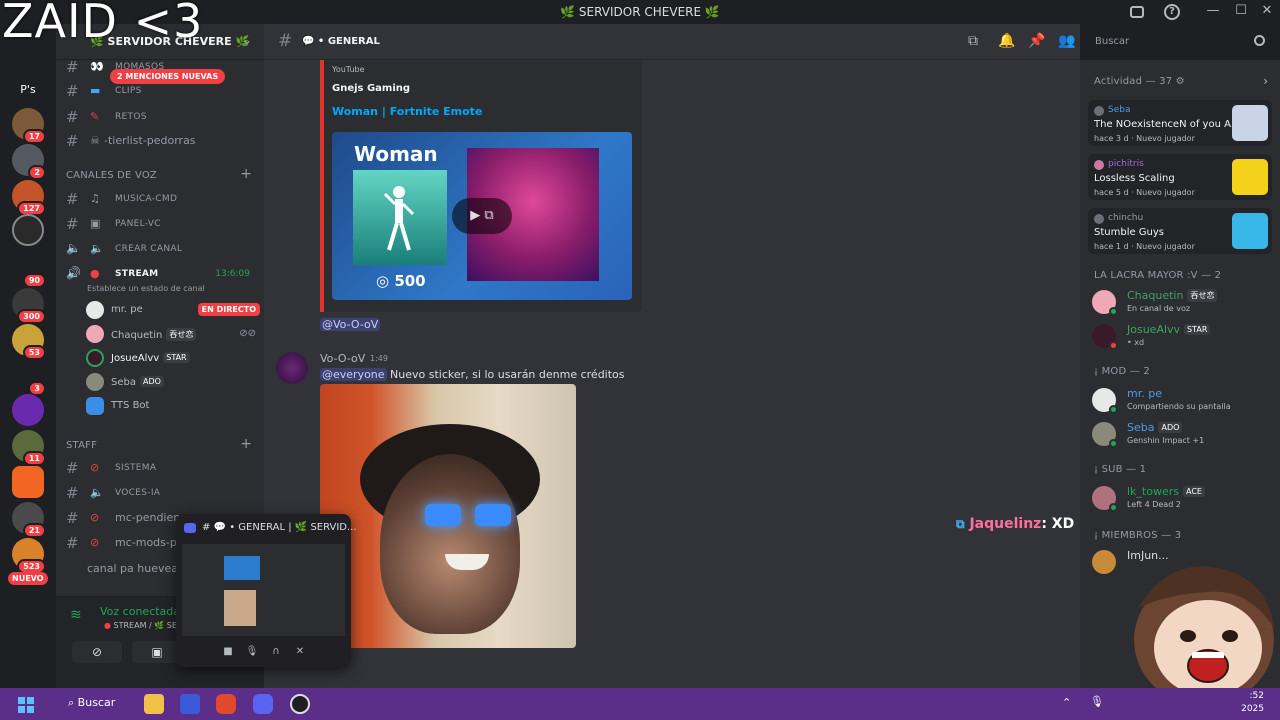  I want to click on members-icon: 👥, so click(1066, 41).